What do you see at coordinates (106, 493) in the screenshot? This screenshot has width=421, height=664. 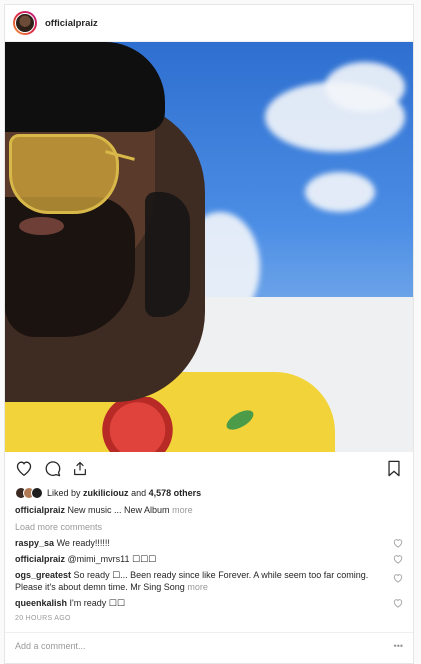 I see `liked-by-user: zukiliciouz` at bounding box center [106, 493].